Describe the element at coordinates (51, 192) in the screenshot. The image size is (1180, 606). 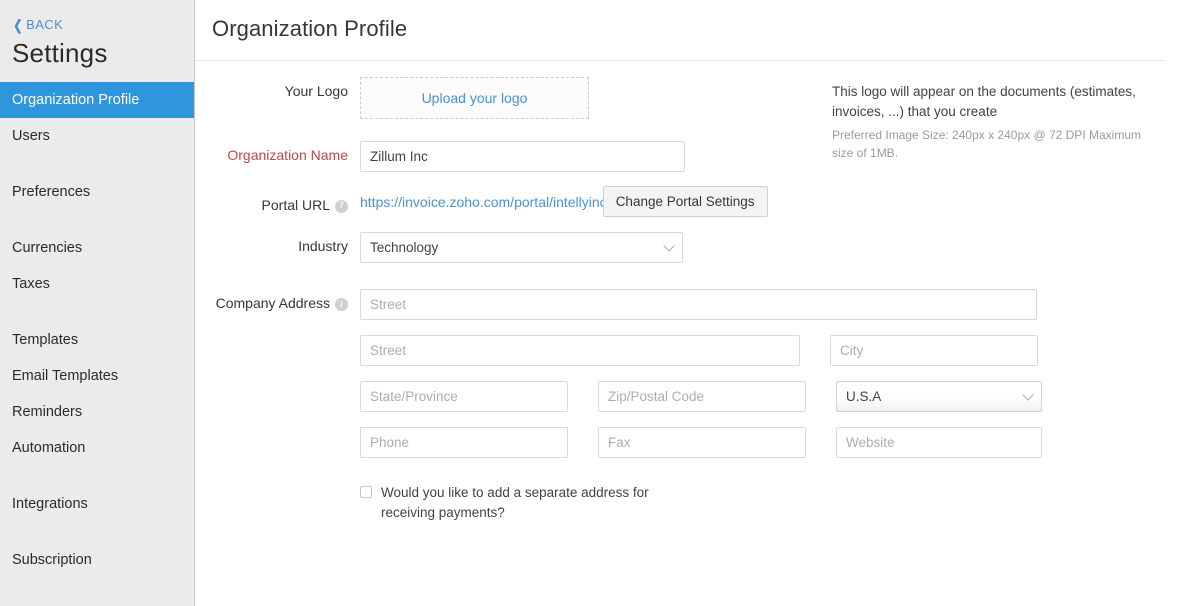
I see `sidebar-item-label: Preferences` at that location.